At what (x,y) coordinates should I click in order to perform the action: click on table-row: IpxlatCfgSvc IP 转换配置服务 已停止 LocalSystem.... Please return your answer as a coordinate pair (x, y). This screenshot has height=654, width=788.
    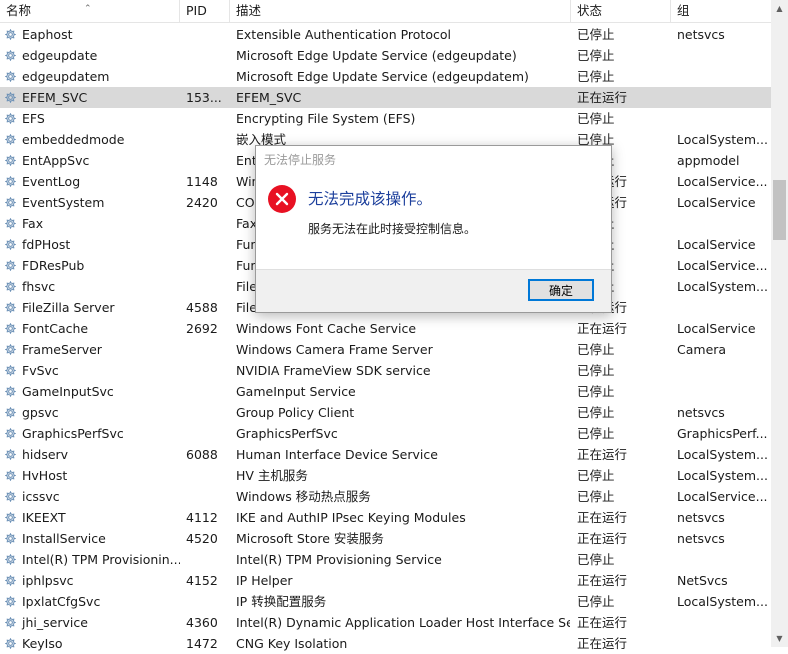
    Looking at the image, I should click on (385, 601).